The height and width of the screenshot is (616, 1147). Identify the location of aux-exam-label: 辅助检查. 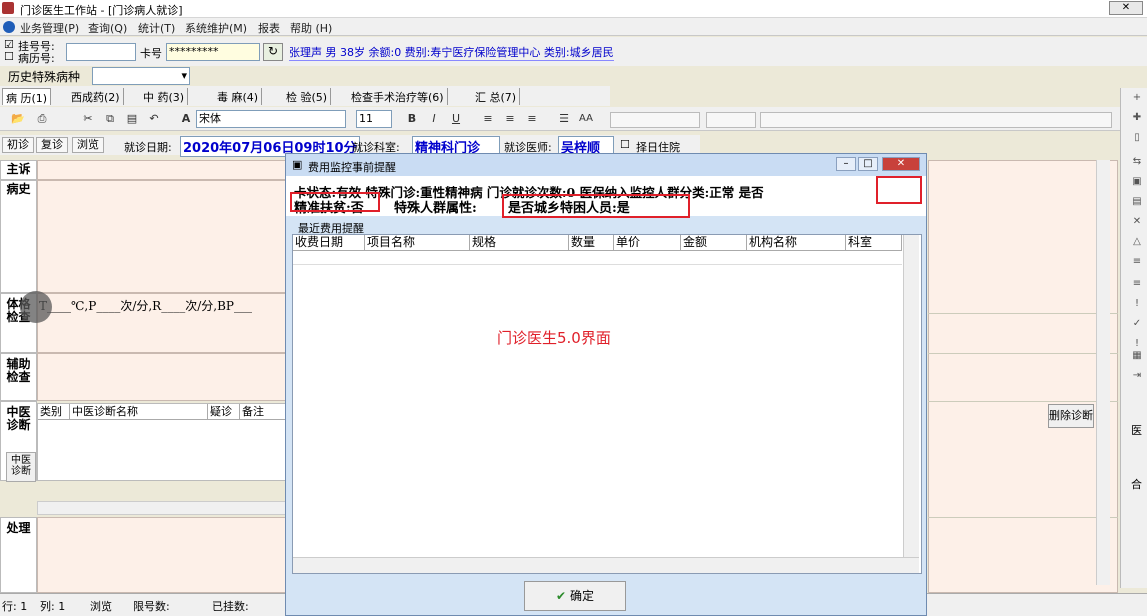
(18, 377).